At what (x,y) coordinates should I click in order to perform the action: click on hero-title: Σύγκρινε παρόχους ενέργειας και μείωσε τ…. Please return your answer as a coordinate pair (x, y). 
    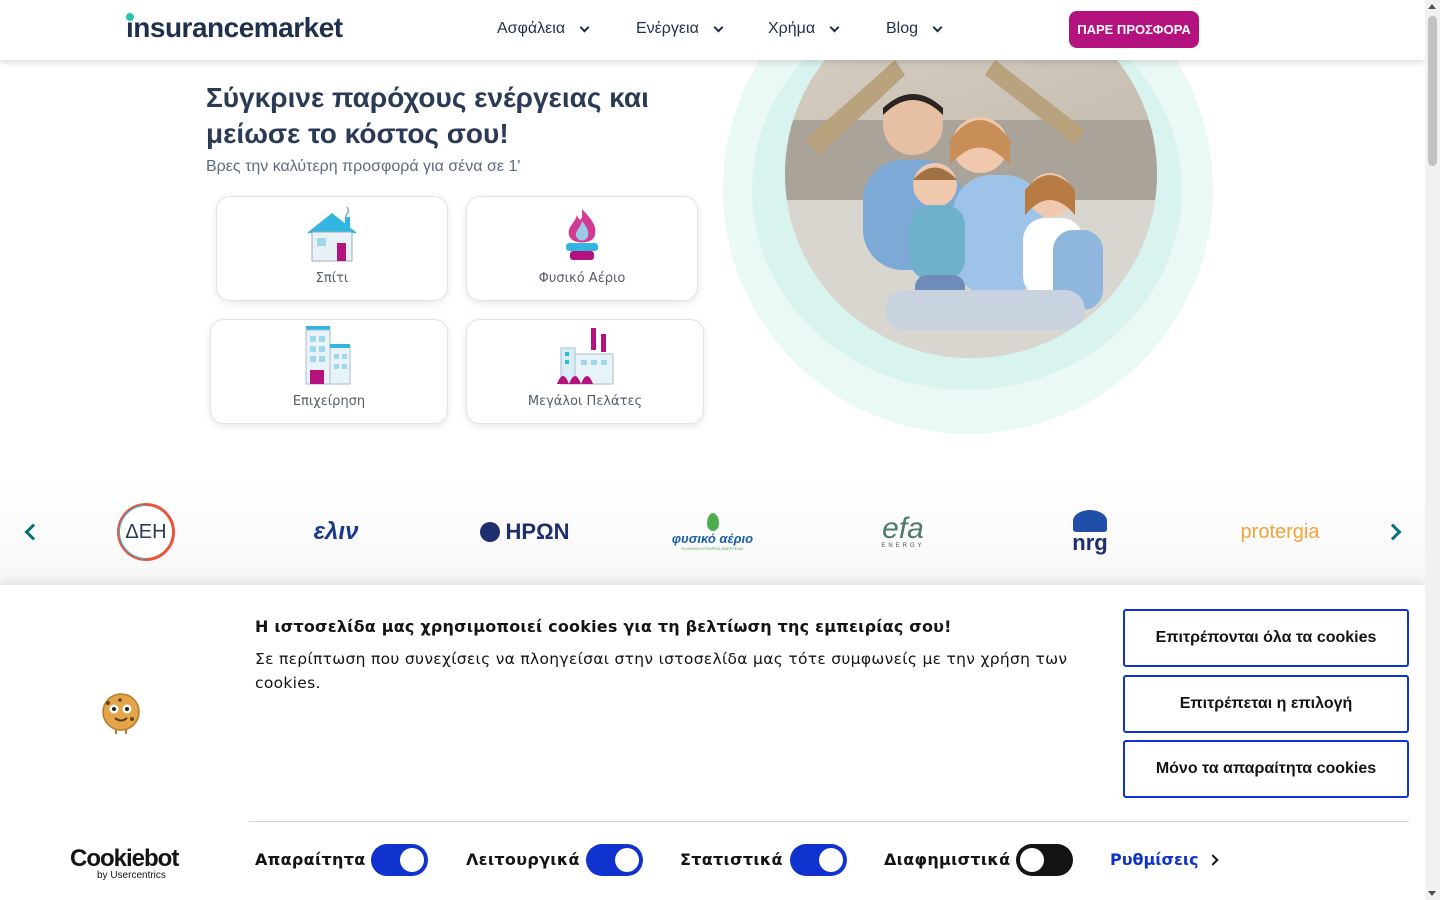
    Looking at the image, I should click on (427, 115).